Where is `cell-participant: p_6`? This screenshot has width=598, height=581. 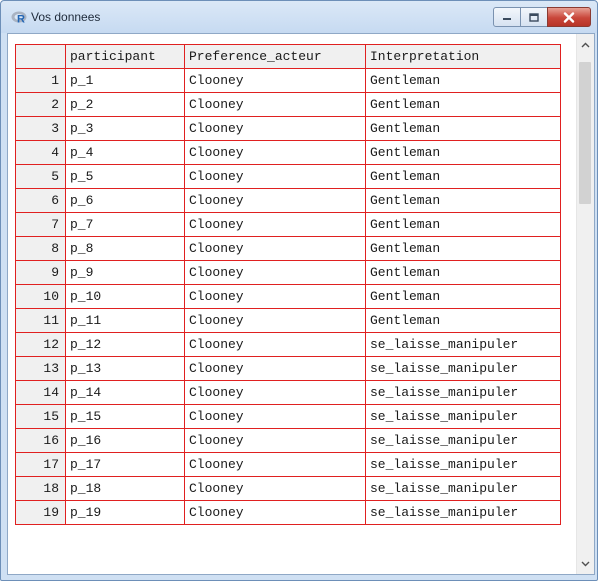
cell-participant: p_6 is located at coordinates (125, 200).